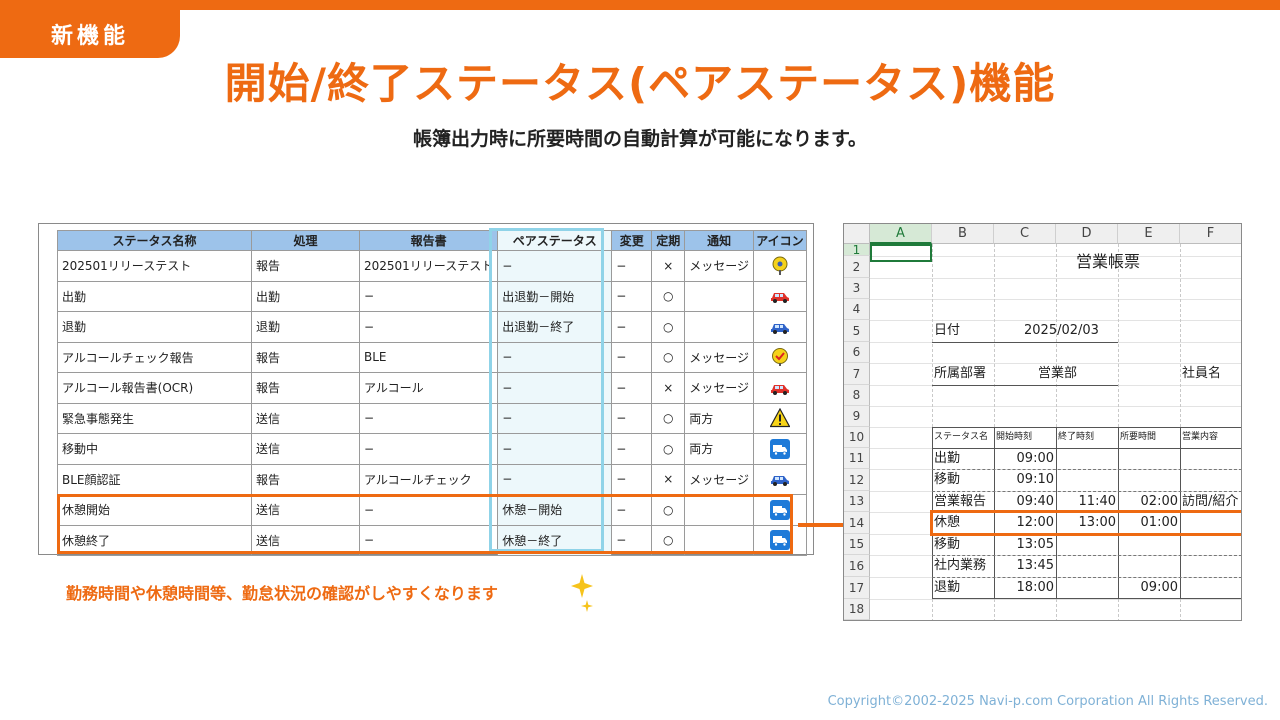 The height and width of the screenshot is (720, 1280). Describe the element at coordinates (857, 437) in the screenshot. I see `row-header: 10` at that location.